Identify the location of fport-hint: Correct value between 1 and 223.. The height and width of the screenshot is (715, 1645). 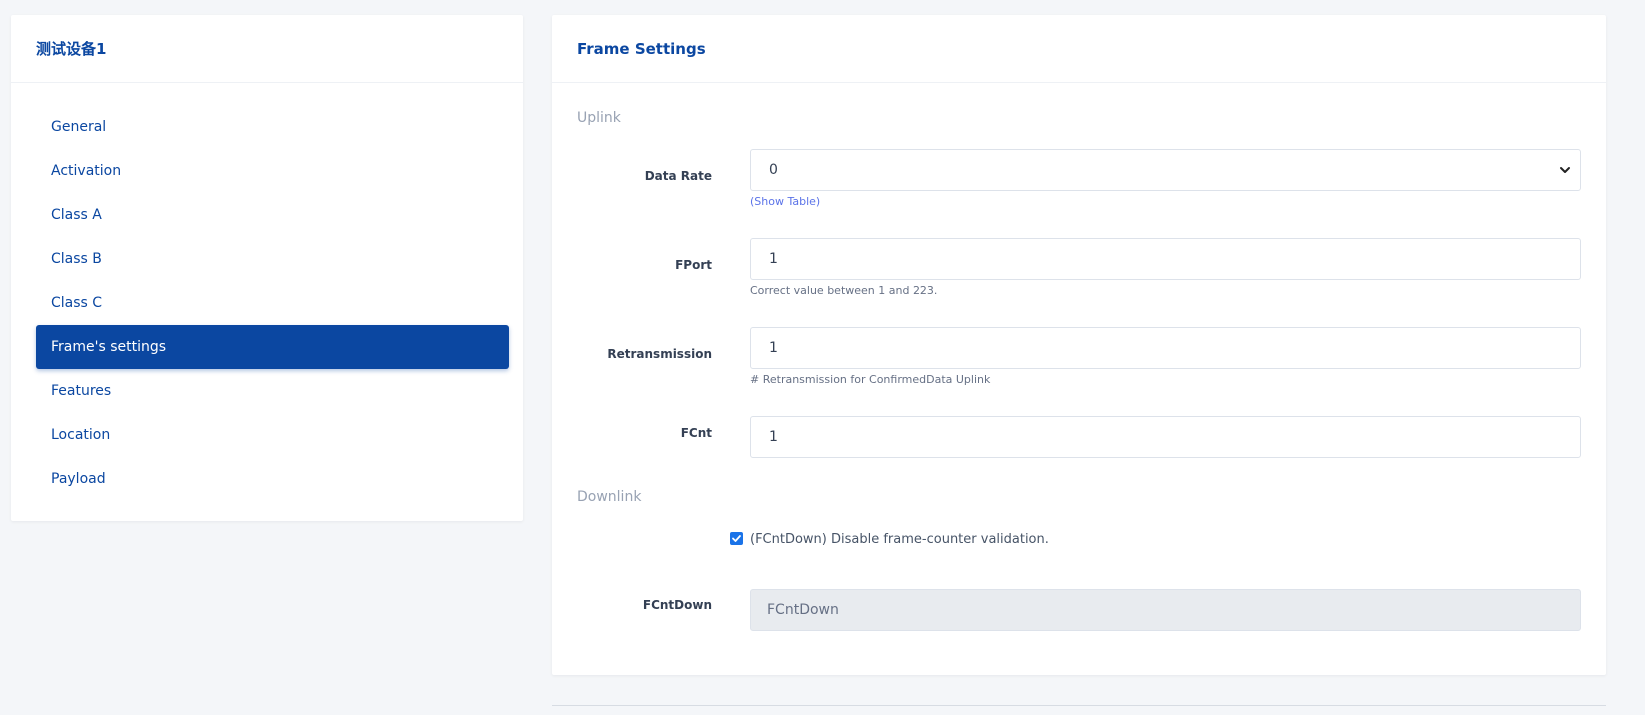
(844, 290).